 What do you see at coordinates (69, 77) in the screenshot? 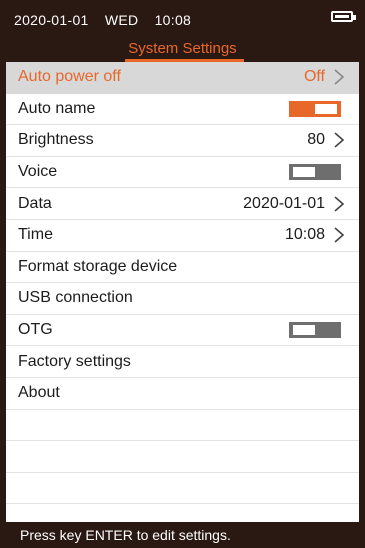
I see `settings-row-label: Auto power off` at bounding box center [69, 77].